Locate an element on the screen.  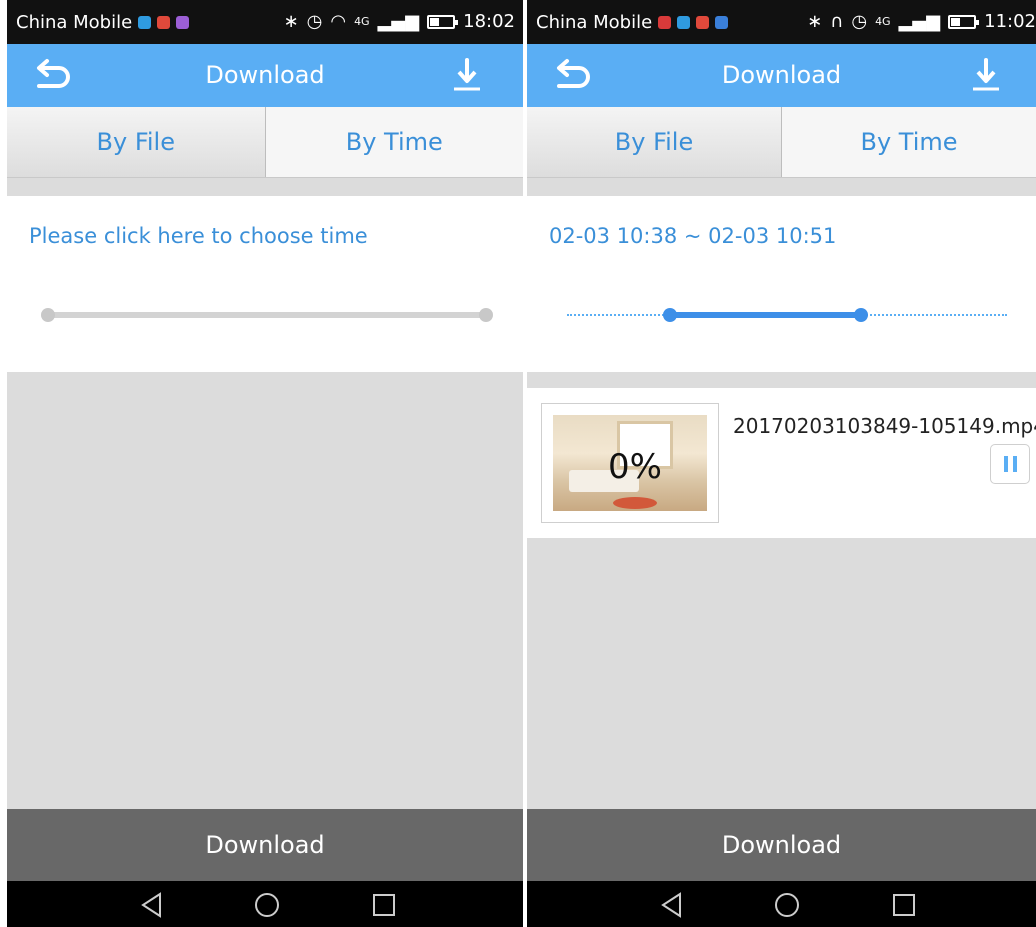
status-time: 18:02 is located at coordinates (489, 21).